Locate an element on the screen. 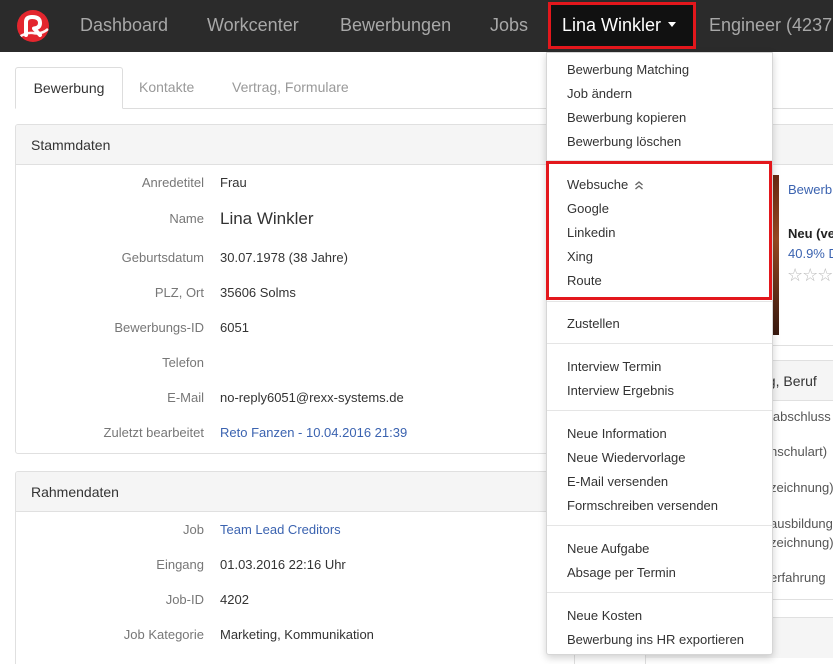 The image size is (833, 664). user-menu-toggle: Lina Winkler is located at coordinates (622, 25).